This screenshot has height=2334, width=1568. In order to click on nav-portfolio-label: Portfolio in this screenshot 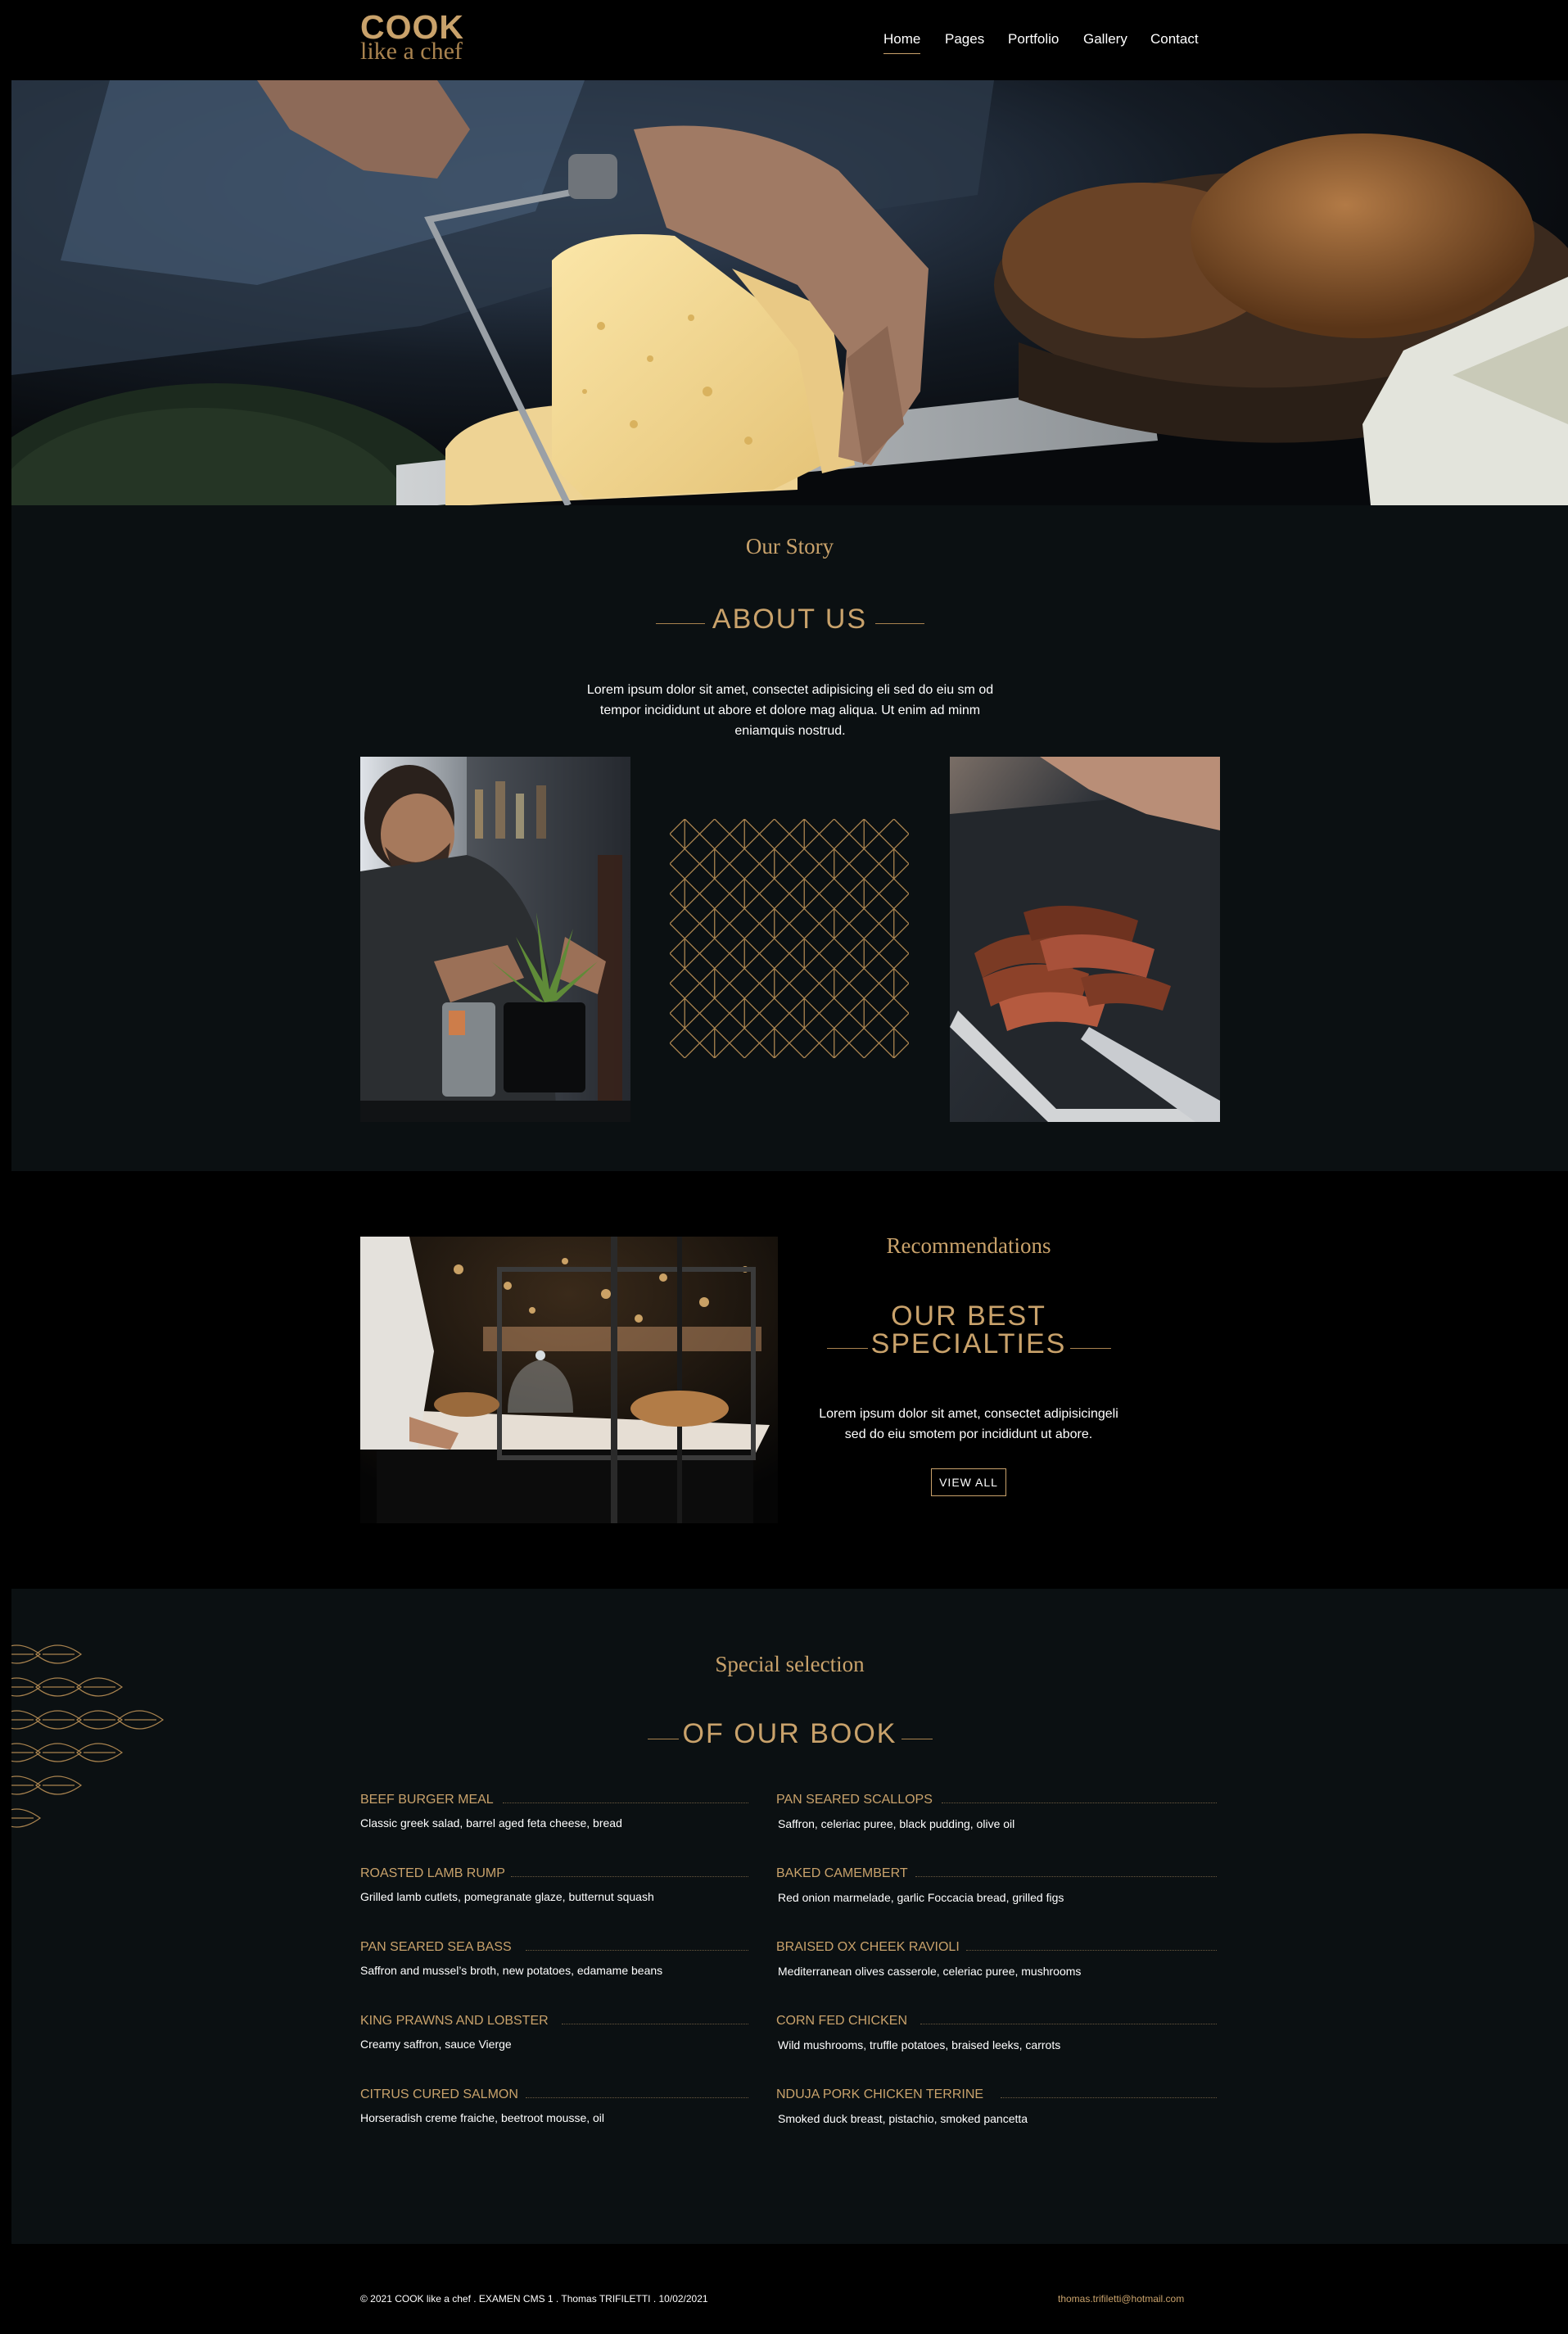, I will do `click(1034, 39)`.